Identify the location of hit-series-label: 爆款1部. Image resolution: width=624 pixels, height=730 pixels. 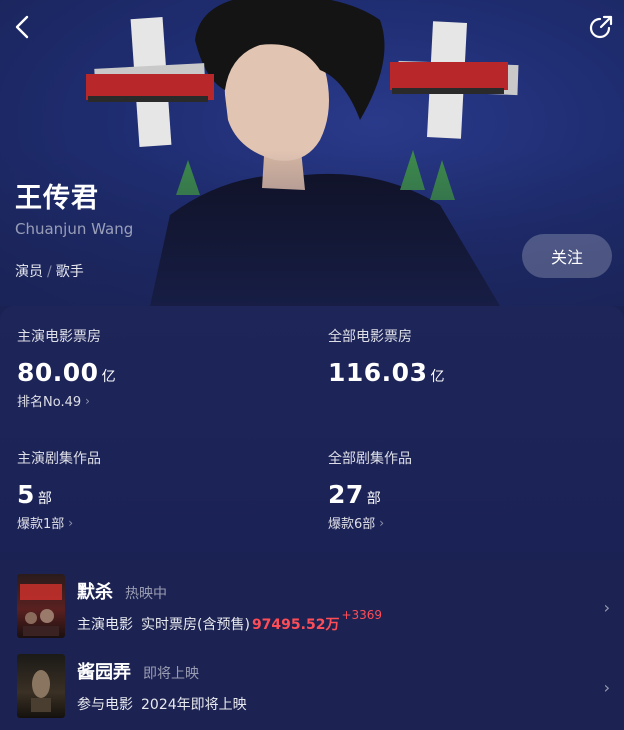
(41, 524).